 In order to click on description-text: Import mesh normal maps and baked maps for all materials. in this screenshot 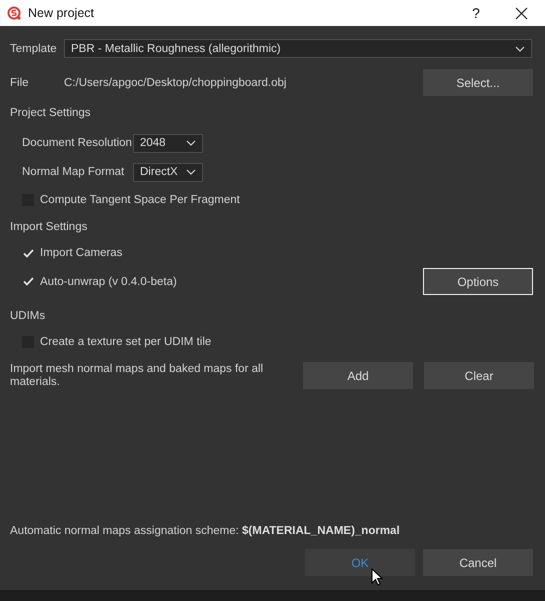, I will do `click(137, 375)`.